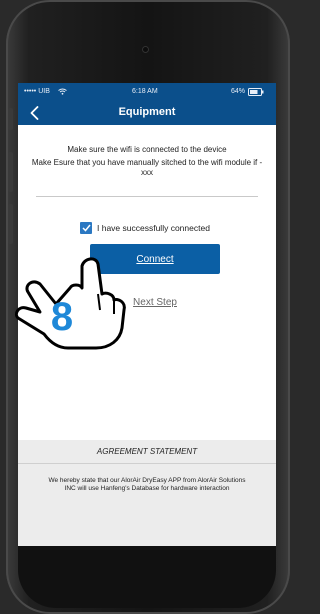 This screenshot has height=614, width=320. What do you see at coordinates (256, 92) in the screenshot?
I see `battery-icon` at bounding box center [256, 92].